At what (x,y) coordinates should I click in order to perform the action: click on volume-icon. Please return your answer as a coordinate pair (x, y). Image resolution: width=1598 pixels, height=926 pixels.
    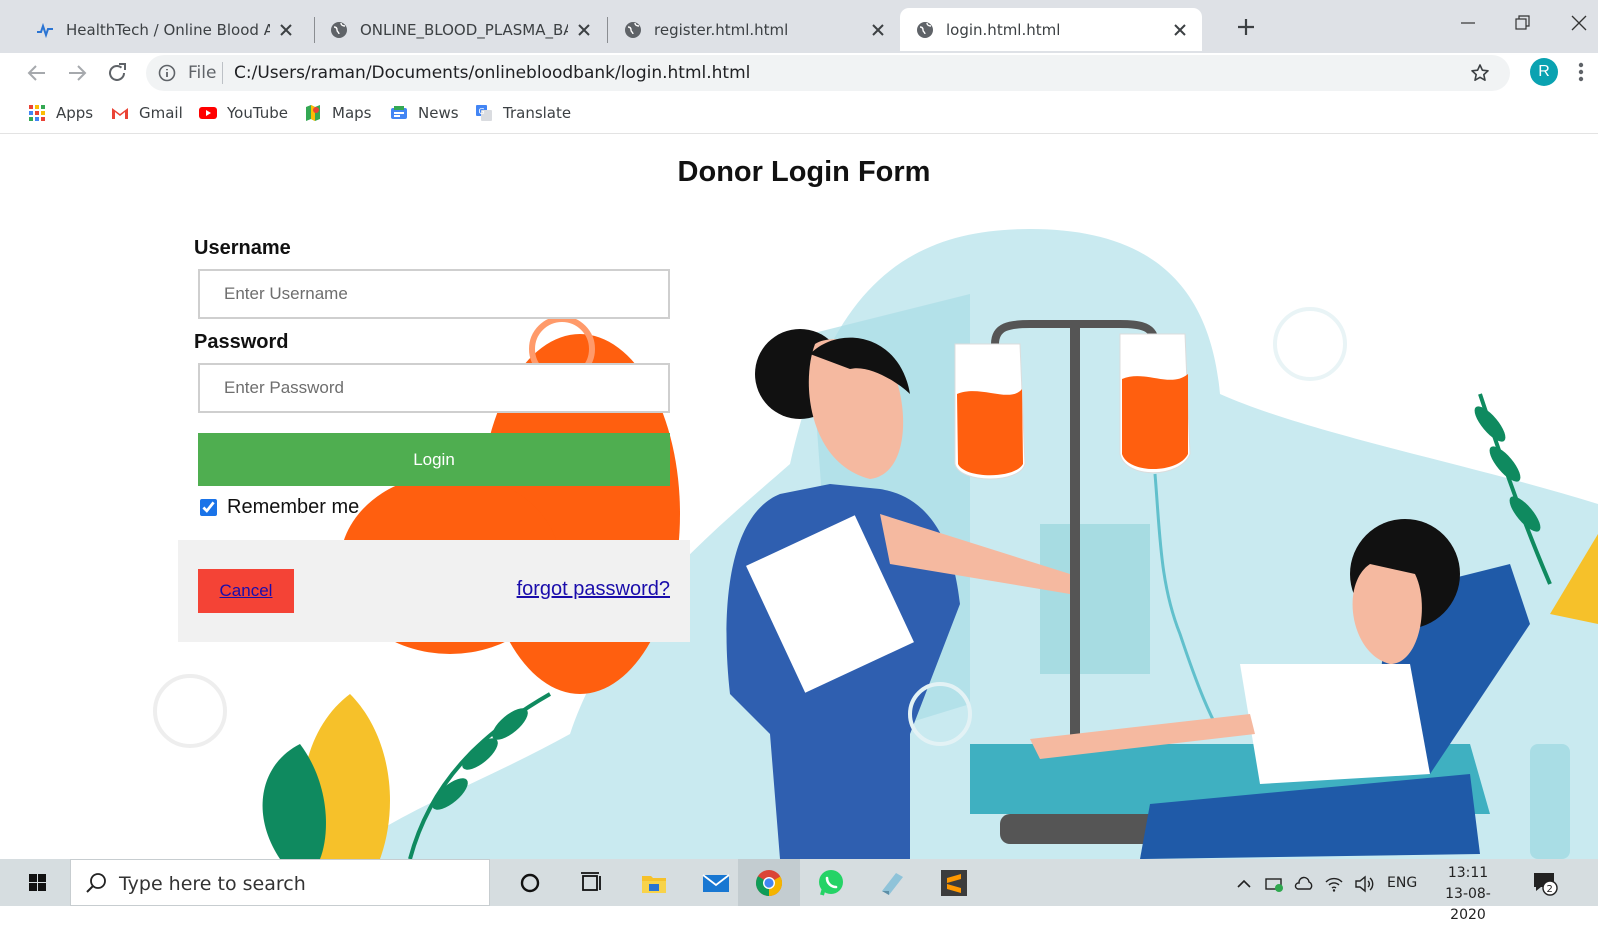
    Looking at the image, I should click on (1364, 884).